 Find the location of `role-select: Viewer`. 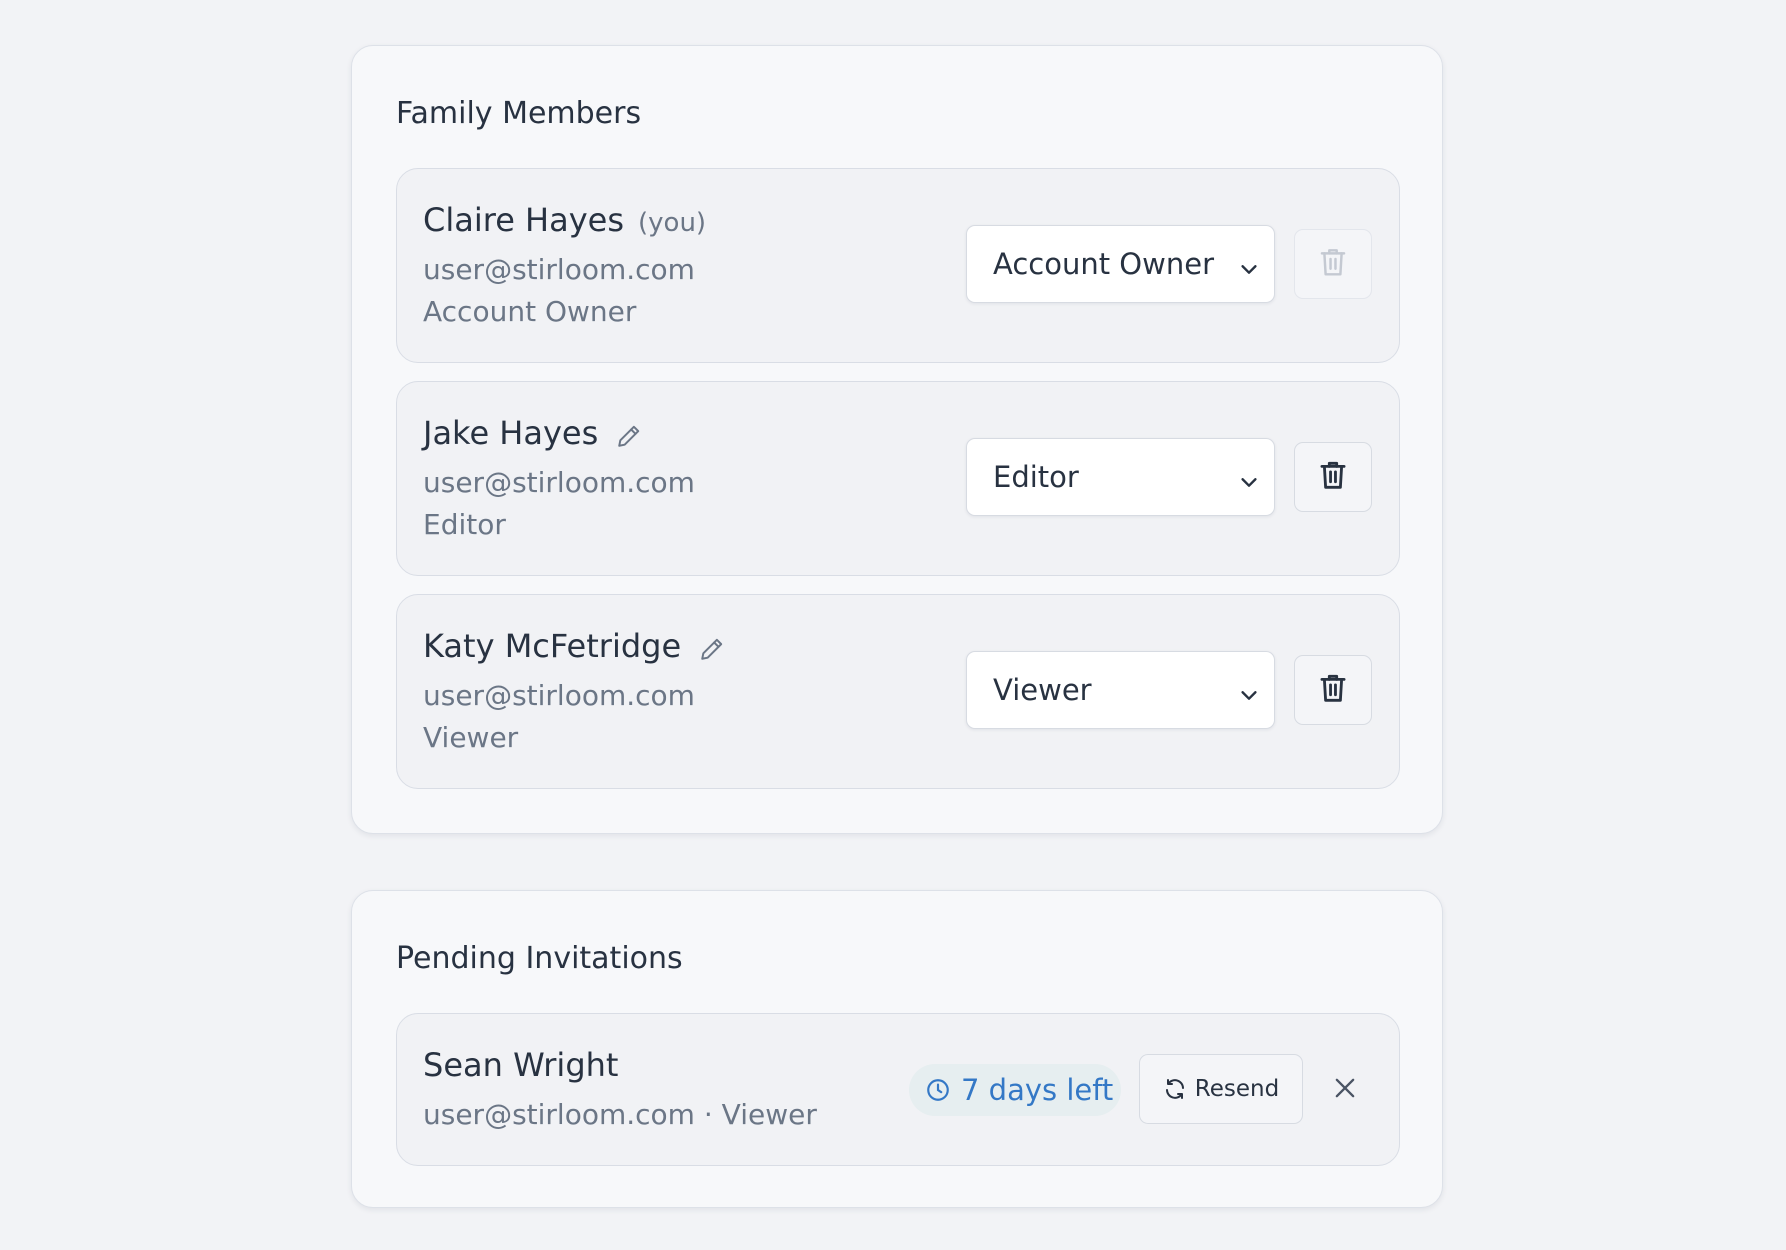

role-select: Viewer is located at coordinates (1120, 690).